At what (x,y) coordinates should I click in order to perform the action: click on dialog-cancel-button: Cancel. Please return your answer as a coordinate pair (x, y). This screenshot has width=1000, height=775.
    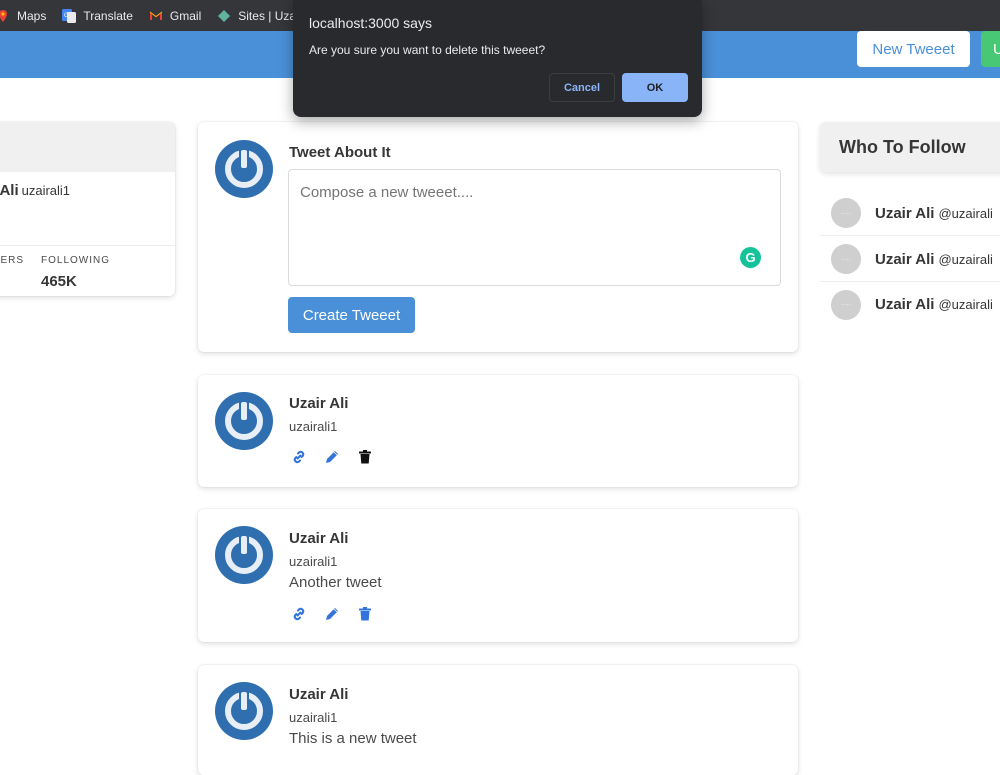
    Looking at the image, I should click on (582, 87).